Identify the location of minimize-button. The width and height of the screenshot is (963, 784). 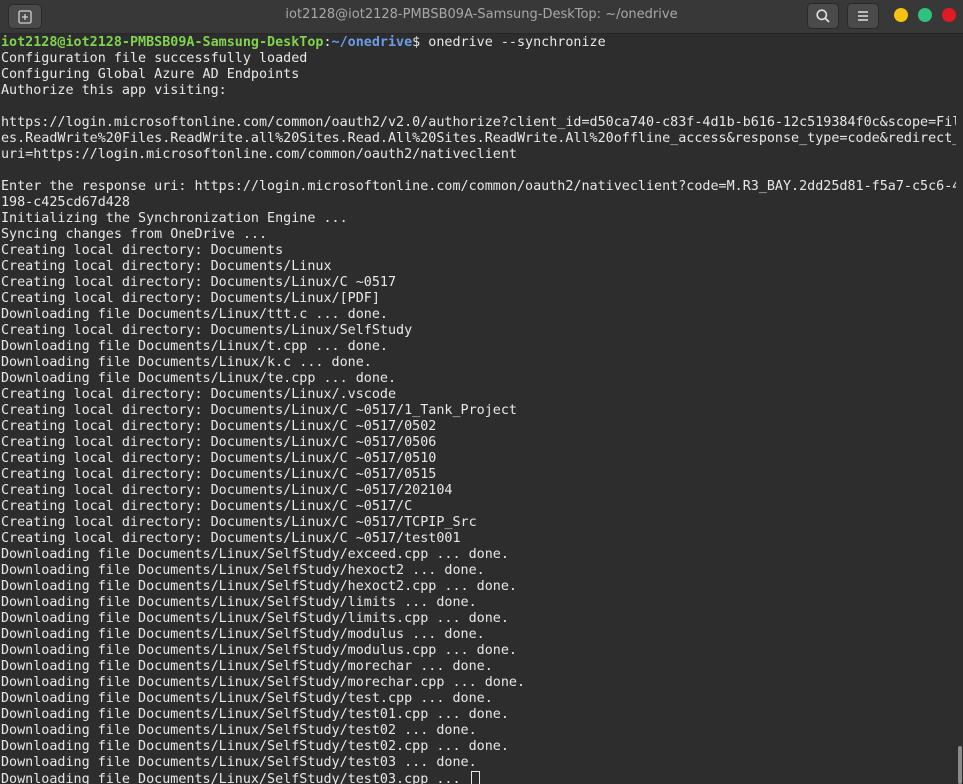
(901, 15).